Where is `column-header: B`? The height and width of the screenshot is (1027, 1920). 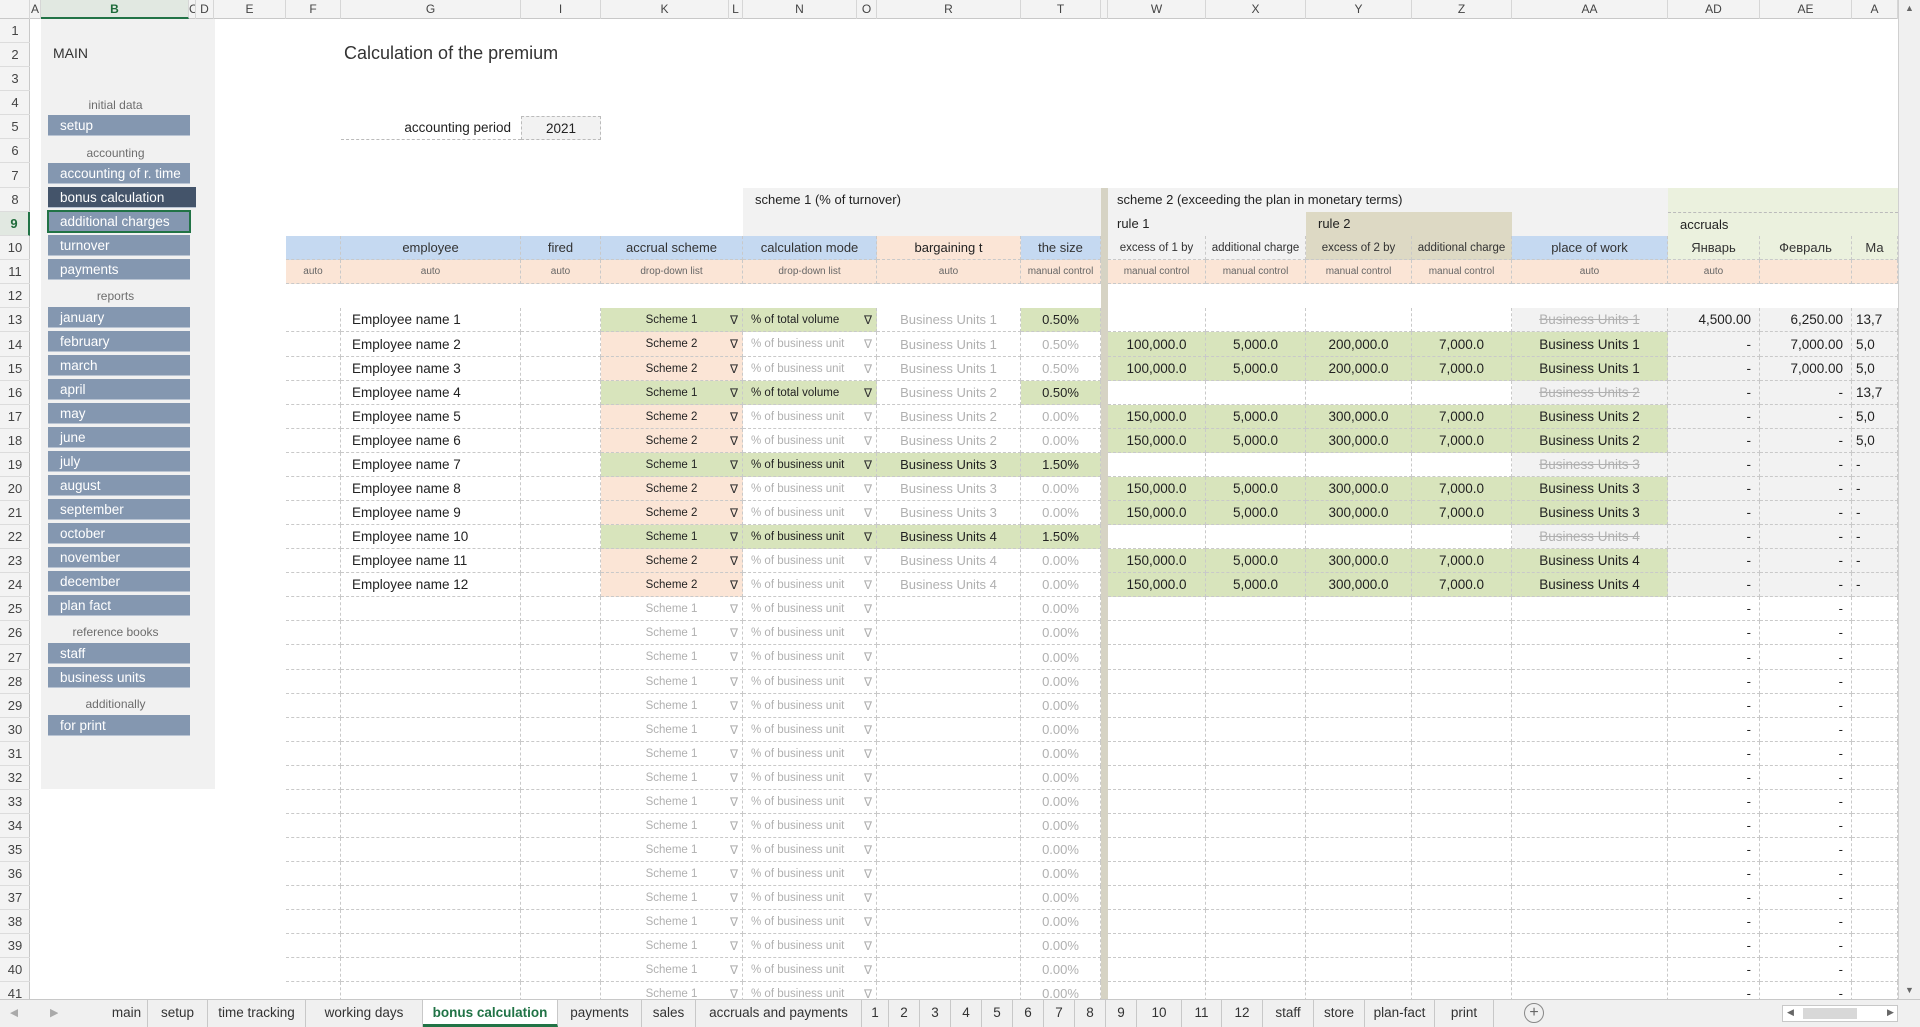
column-header: B is located at coordinates (115, 9).